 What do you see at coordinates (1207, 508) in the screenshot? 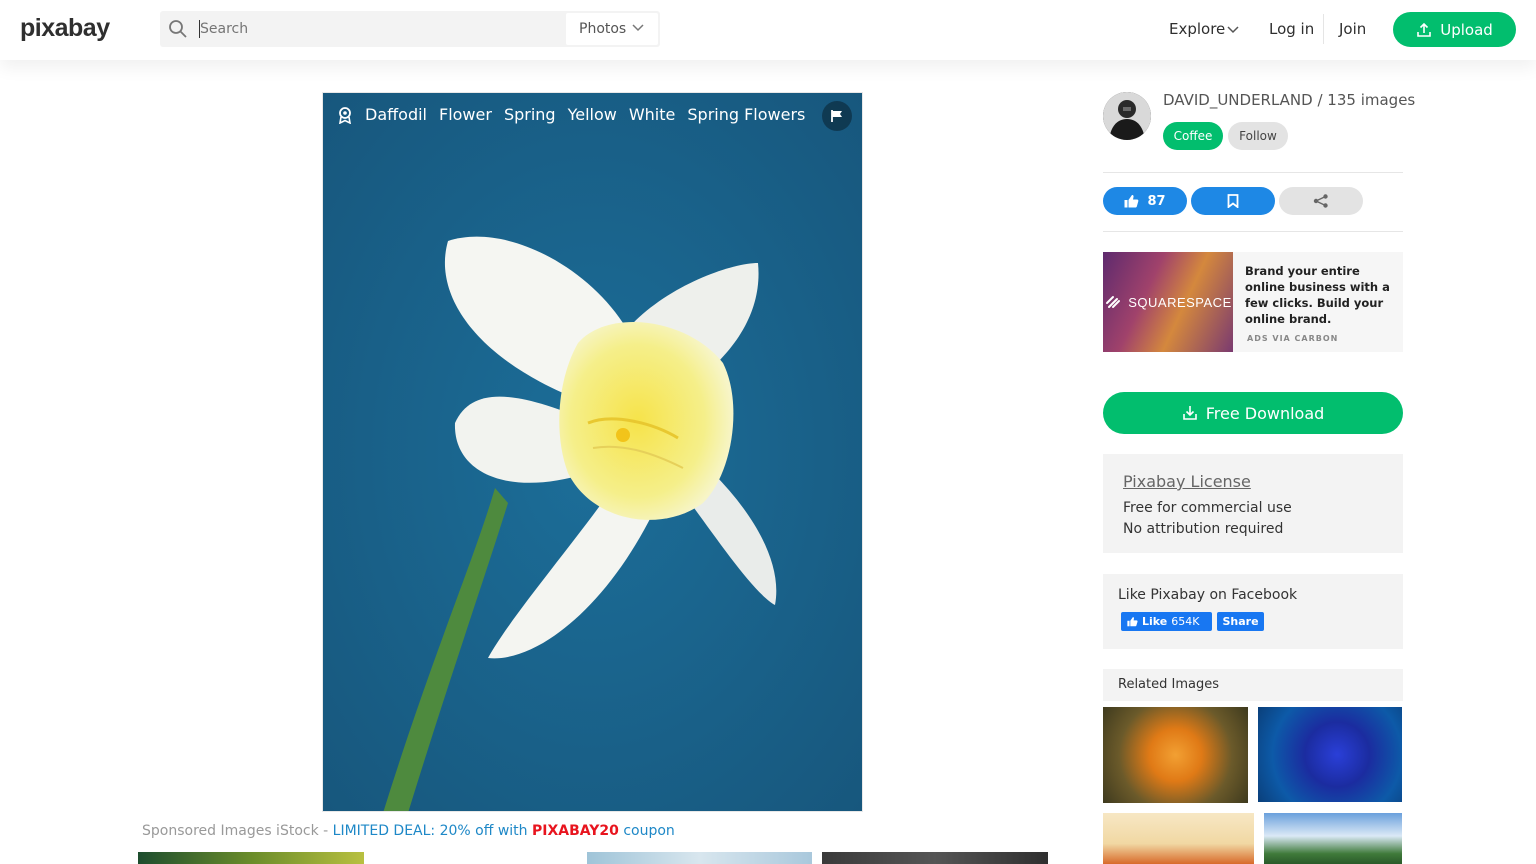
I see `license-line-commercial: Free for commercial use` at bounding box center [1207, 508].